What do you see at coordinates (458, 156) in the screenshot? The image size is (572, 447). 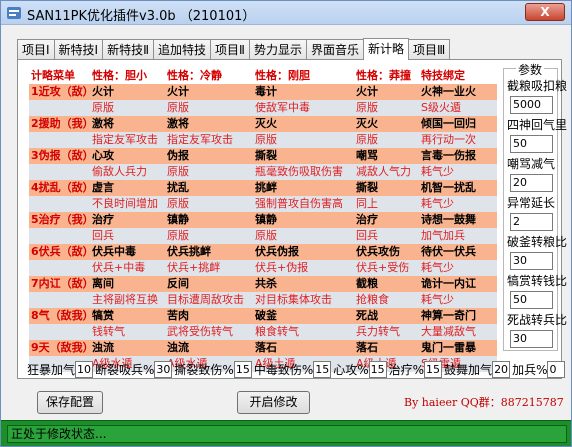 I see `grid-cell: 言毒一伤报` at bounding box center [458, 156].